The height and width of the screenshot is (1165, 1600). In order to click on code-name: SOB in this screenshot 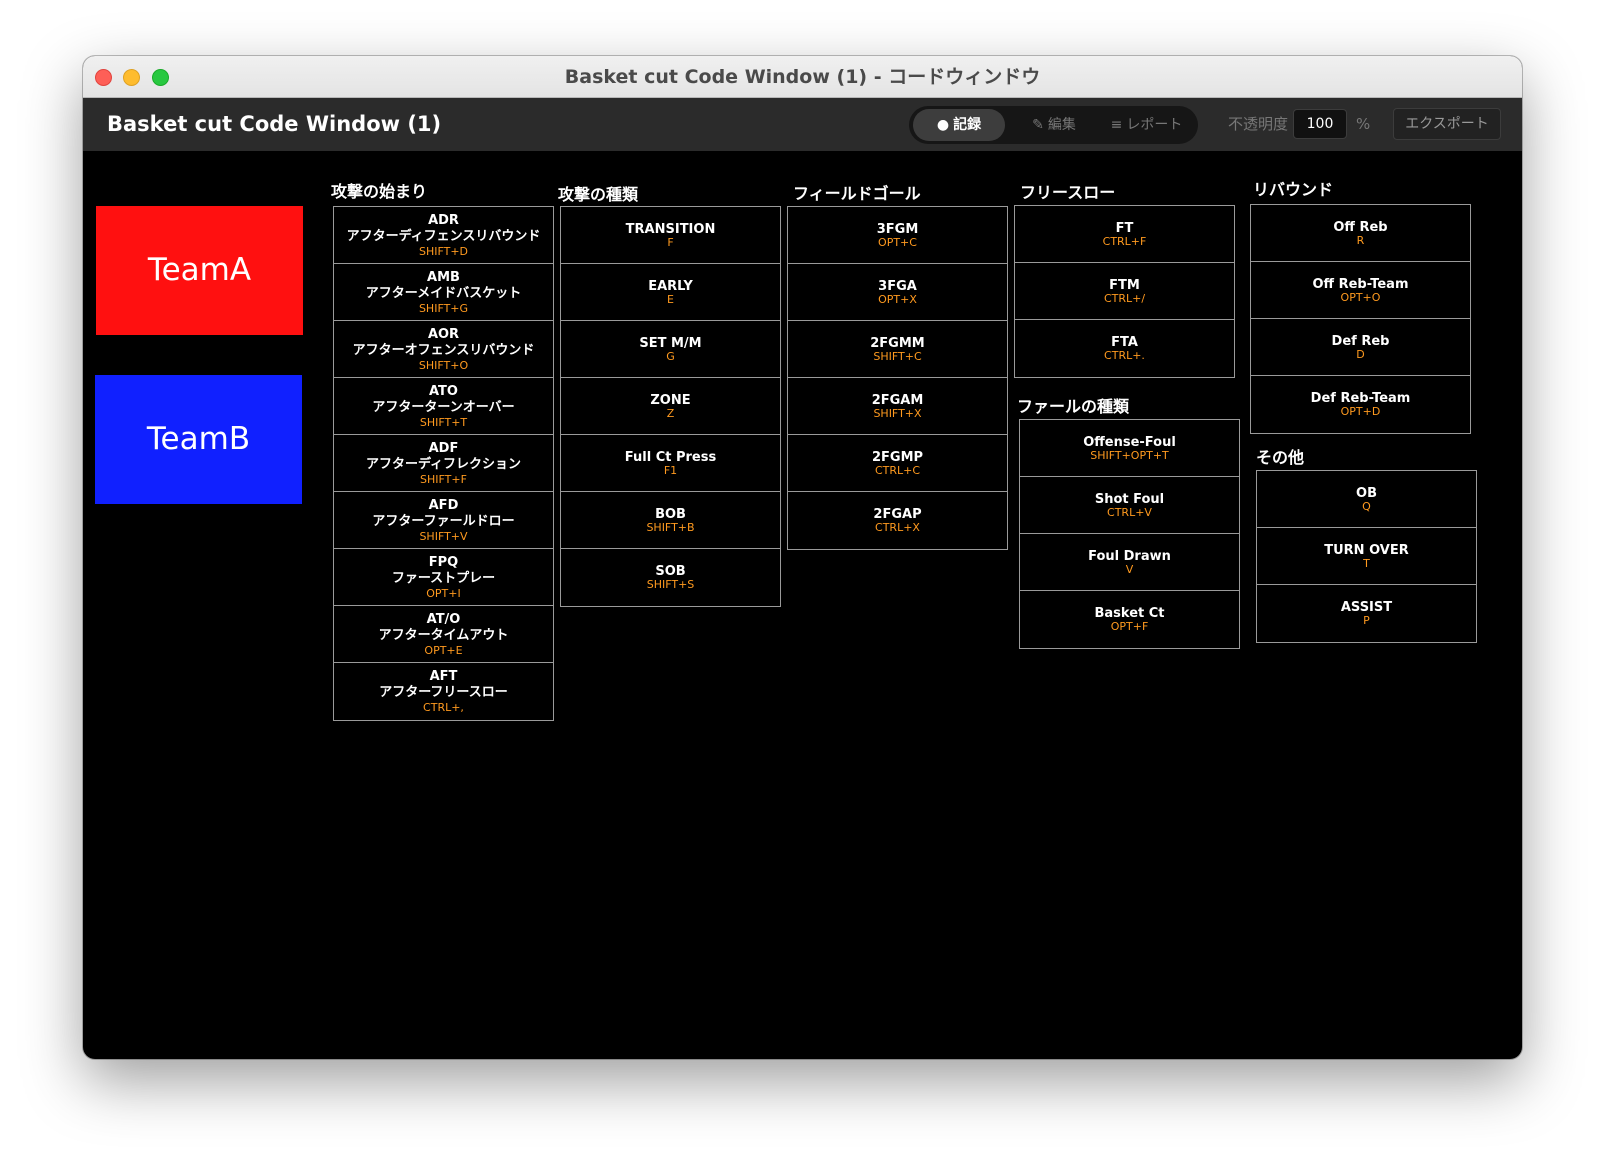, I will do `click(670, 571)`.